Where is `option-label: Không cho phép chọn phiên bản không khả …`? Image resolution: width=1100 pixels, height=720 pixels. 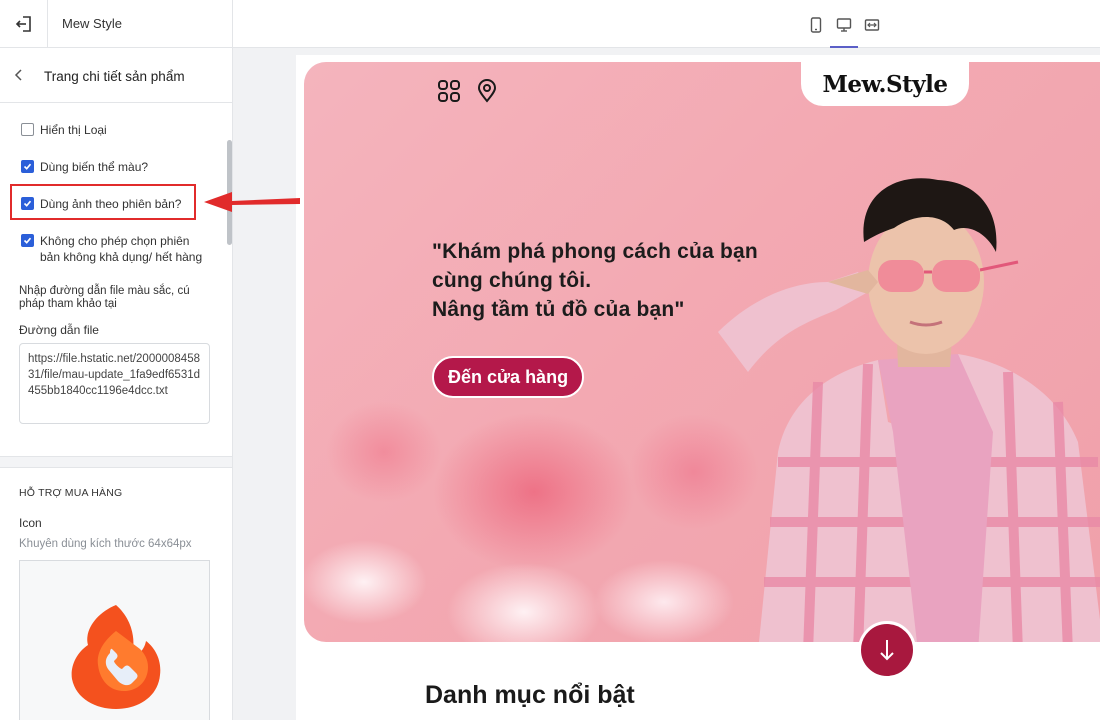 option-label: Không cho phép chọn phiên bản không khả … is located at coordinates (121, 249).